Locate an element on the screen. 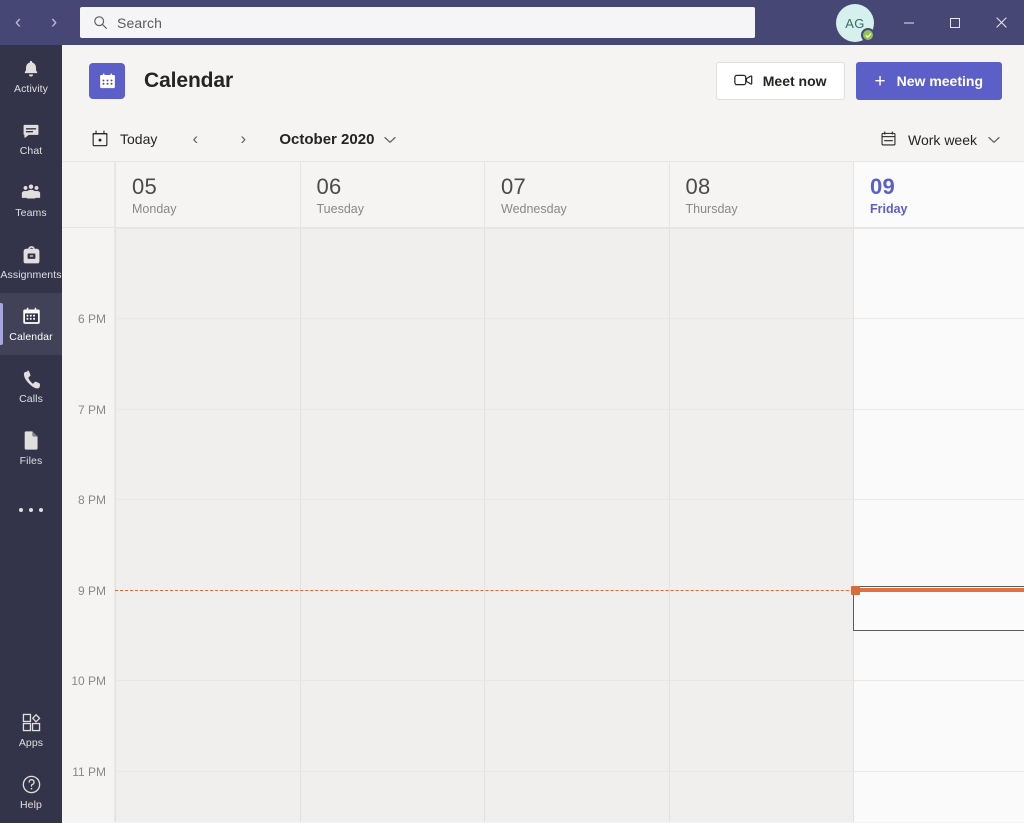  view-picker: Work week is located at coordinates (940, 139).